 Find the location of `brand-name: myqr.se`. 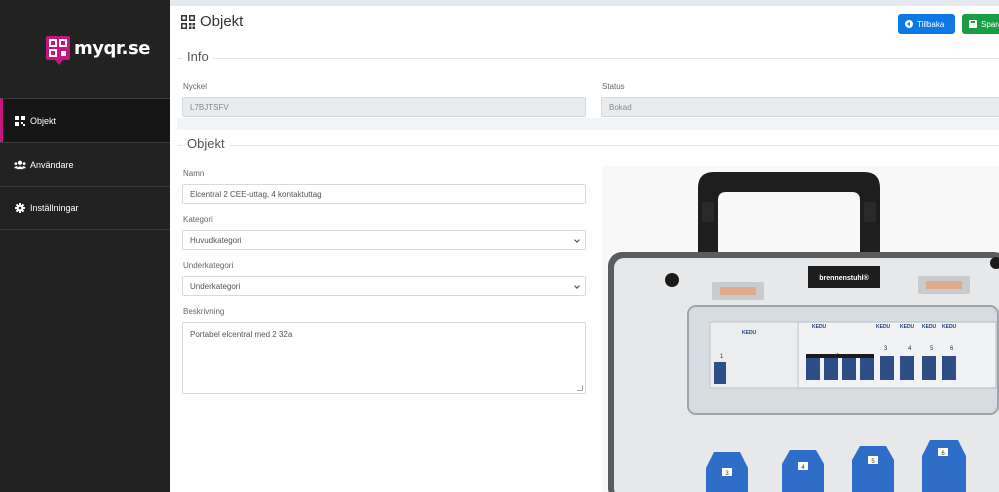

brand-name: myqr.se is located at coordinates (112, 48).